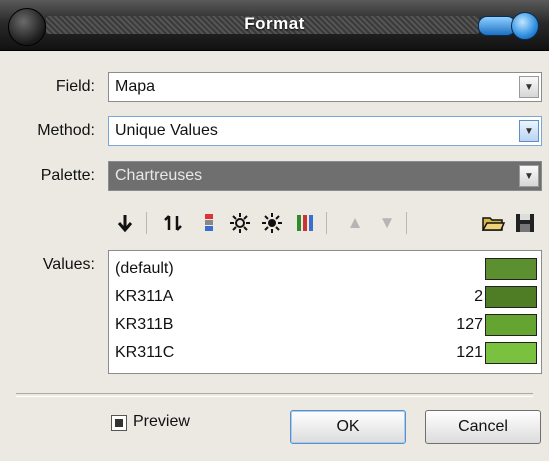 The height and width of the screenshot is (461, 549). Describe the element at coordinates (125, 223) in the screenshot. I see `arrow-down-icon` at that location.